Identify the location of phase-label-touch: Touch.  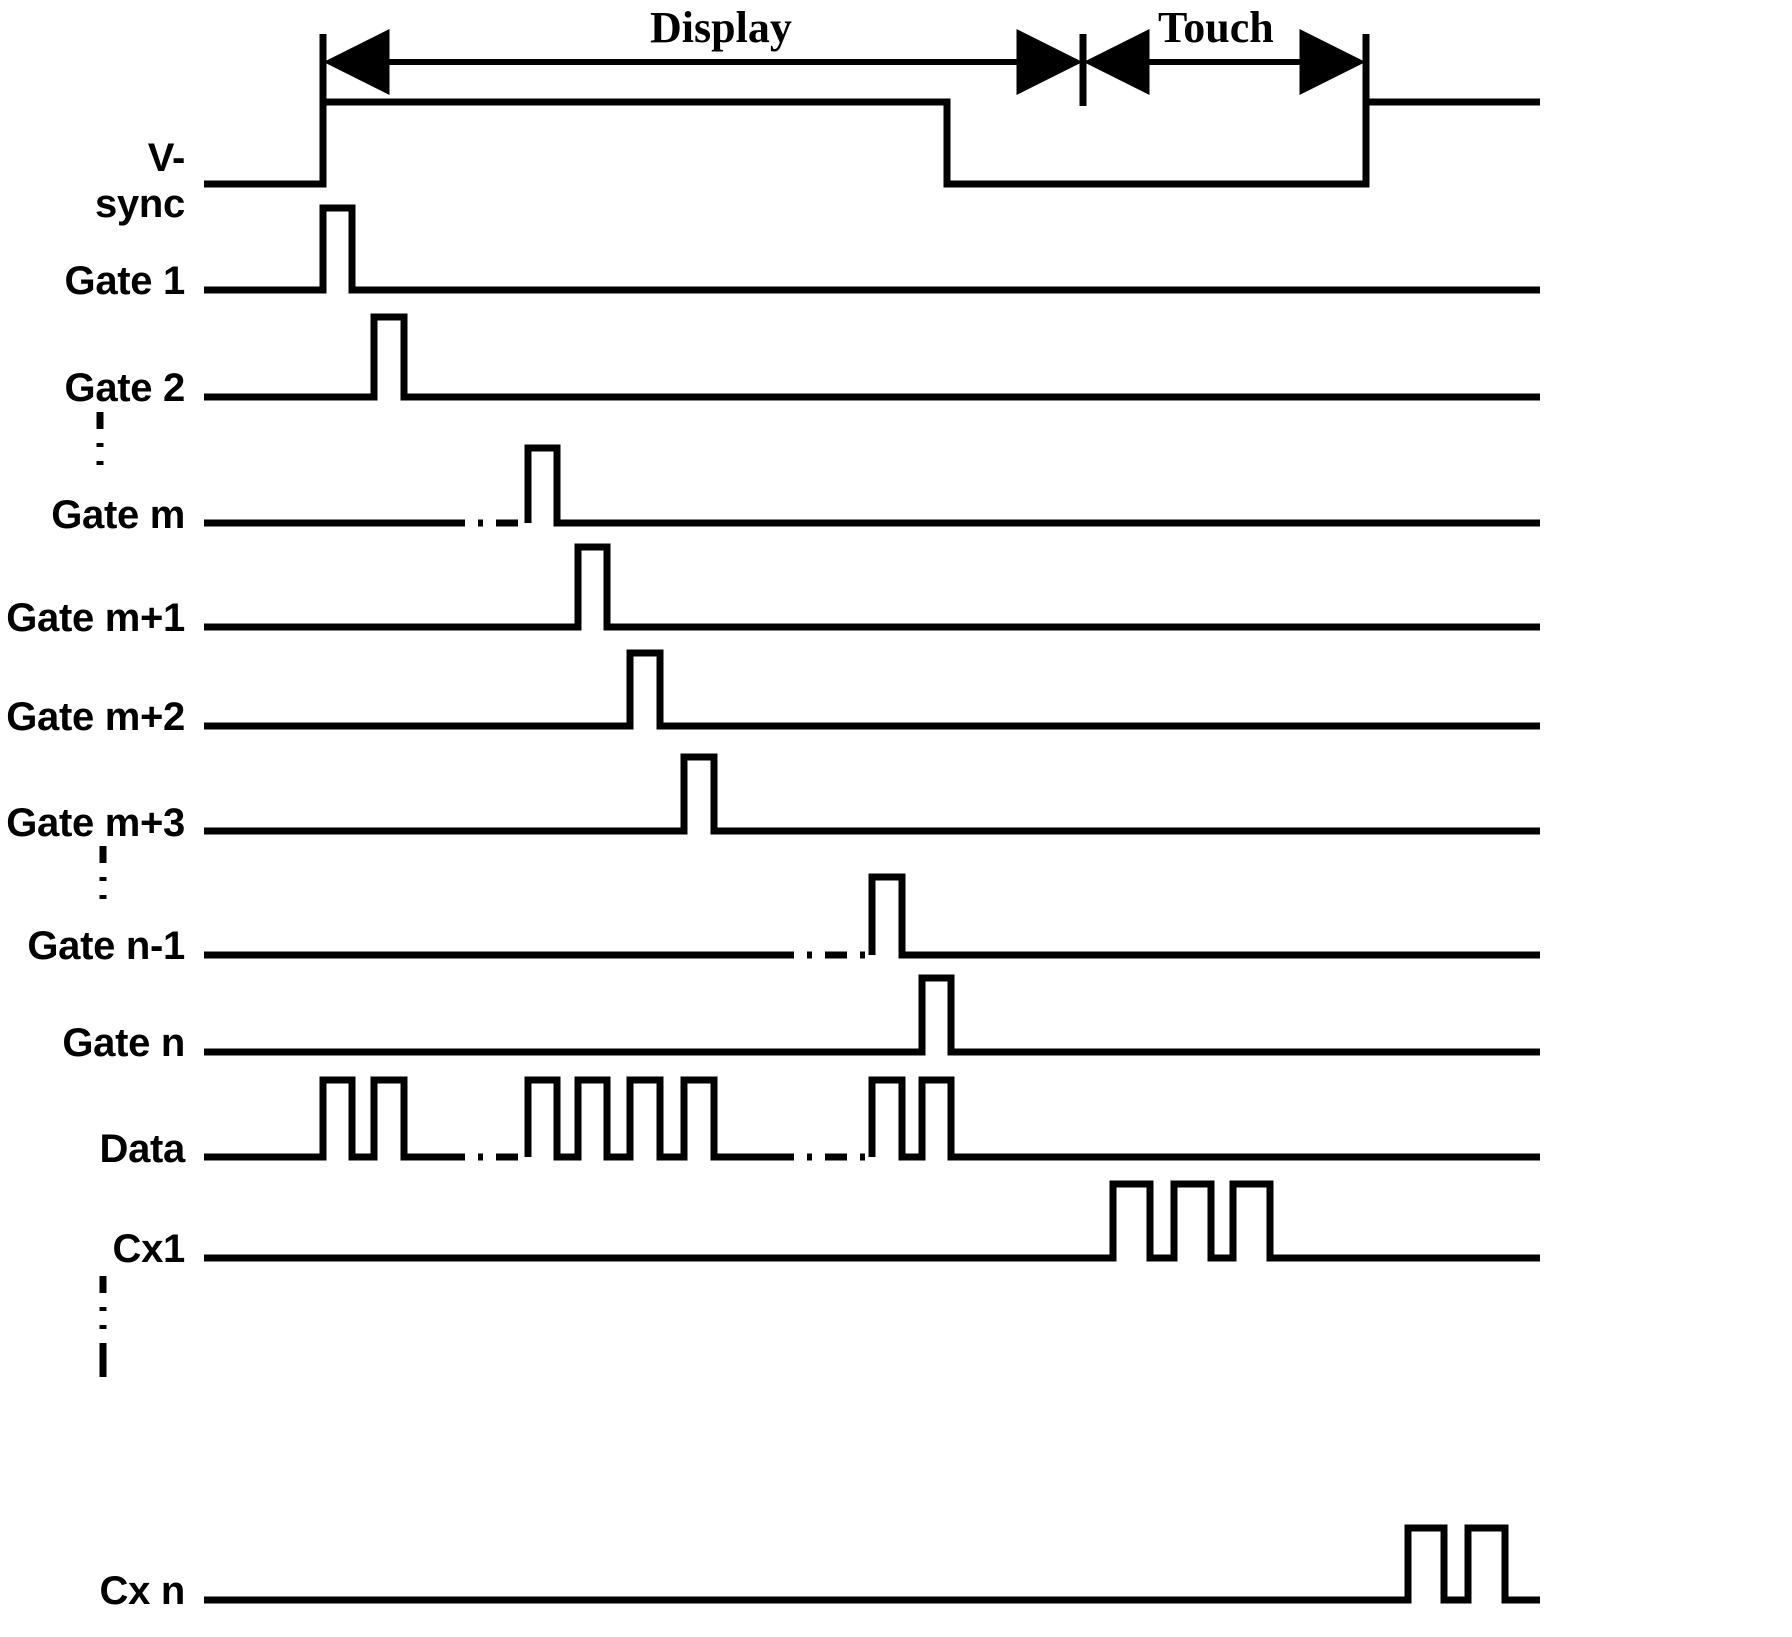
(1216, 27).